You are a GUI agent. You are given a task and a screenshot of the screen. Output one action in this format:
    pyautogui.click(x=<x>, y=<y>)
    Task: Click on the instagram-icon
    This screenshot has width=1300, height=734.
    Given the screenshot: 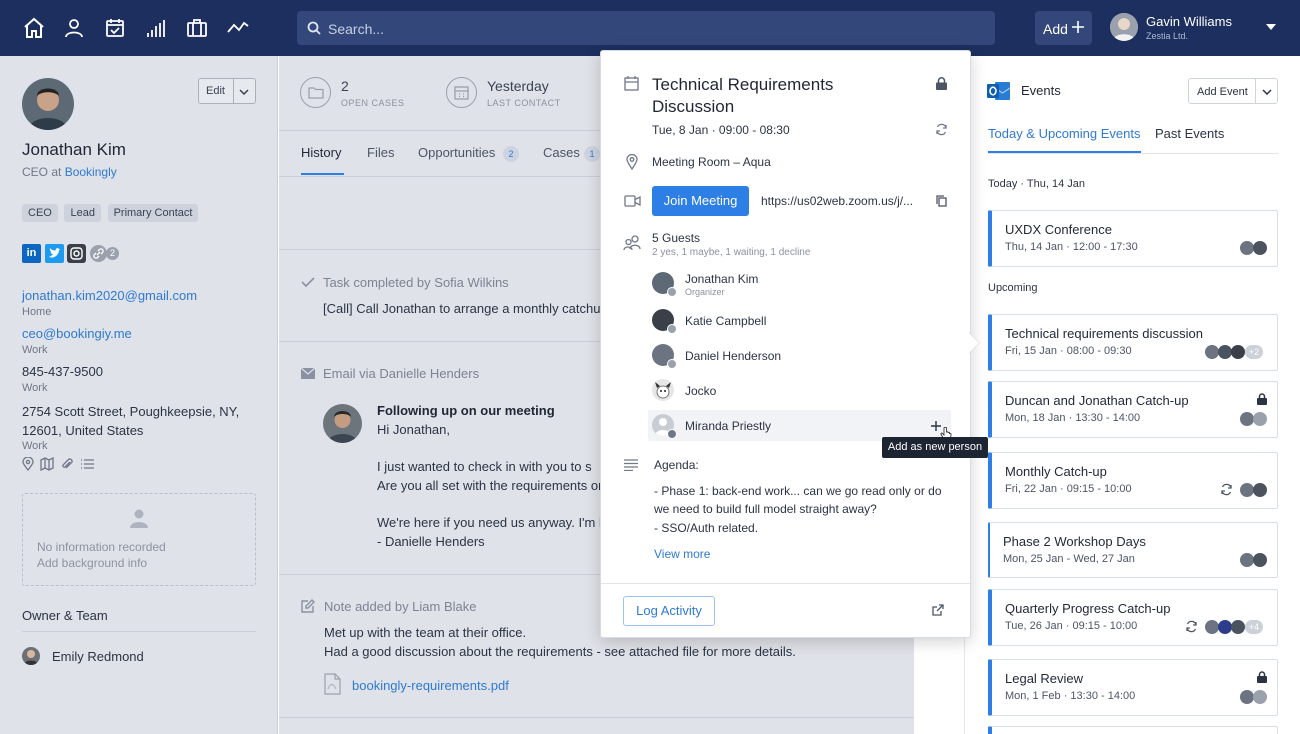 What is the action you would take?
    pyautogui.click(x=76, y=253)
    